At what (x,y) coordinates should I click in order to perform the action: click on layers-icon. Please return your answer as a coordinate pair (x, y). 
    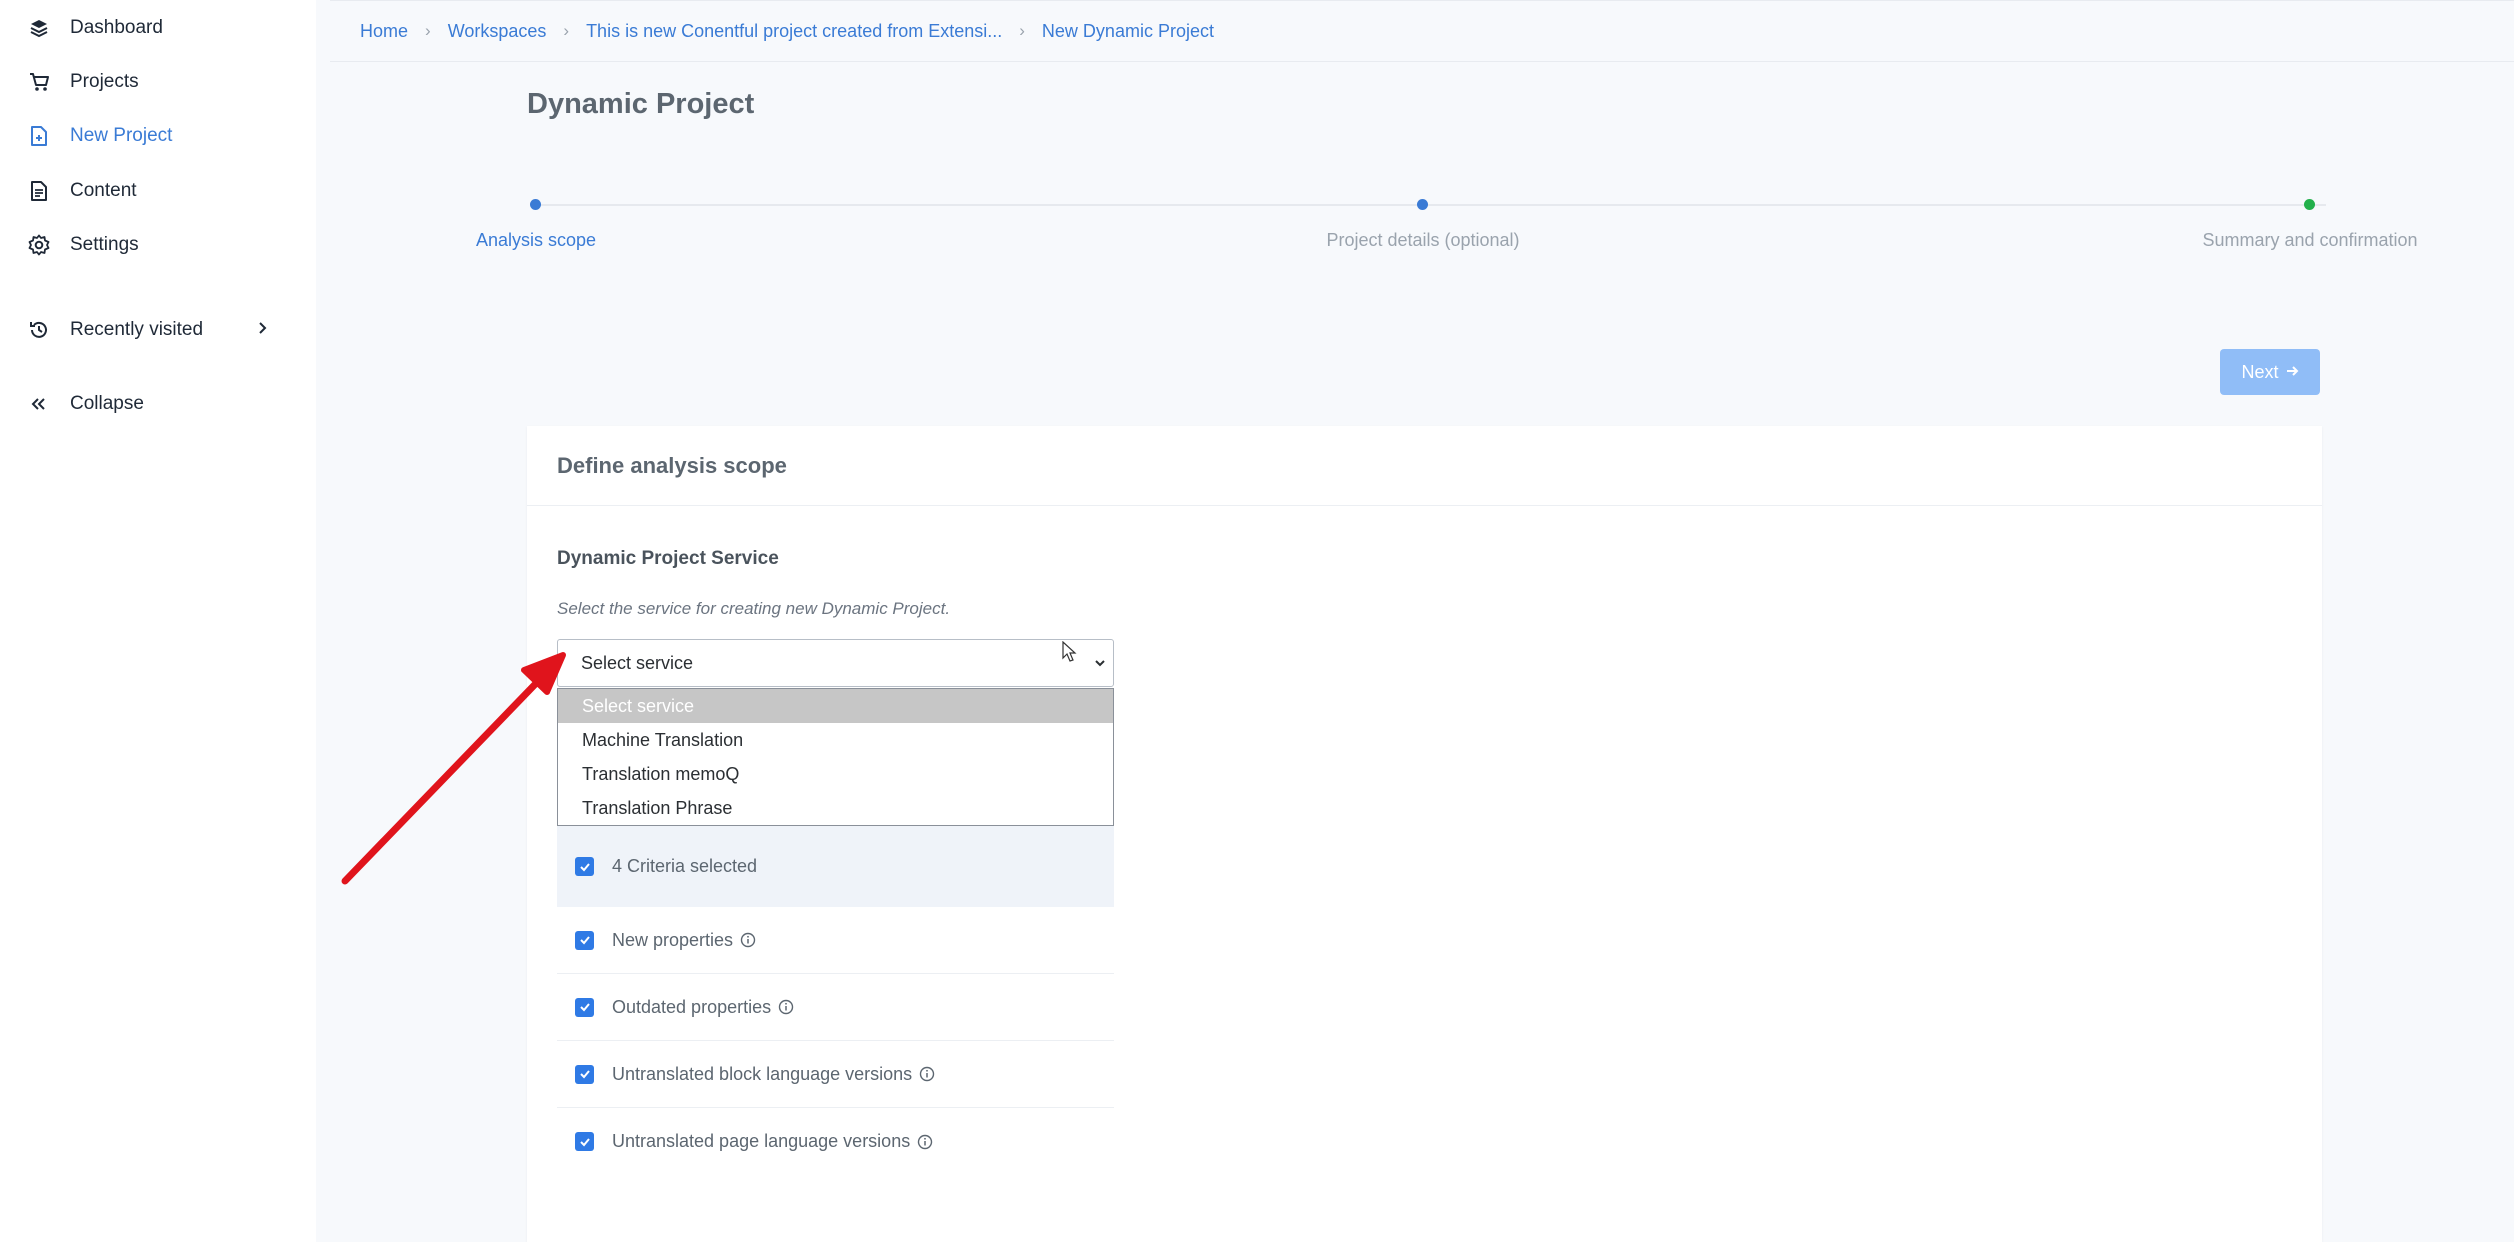
    Looking at the image, I should click on (39, 28).